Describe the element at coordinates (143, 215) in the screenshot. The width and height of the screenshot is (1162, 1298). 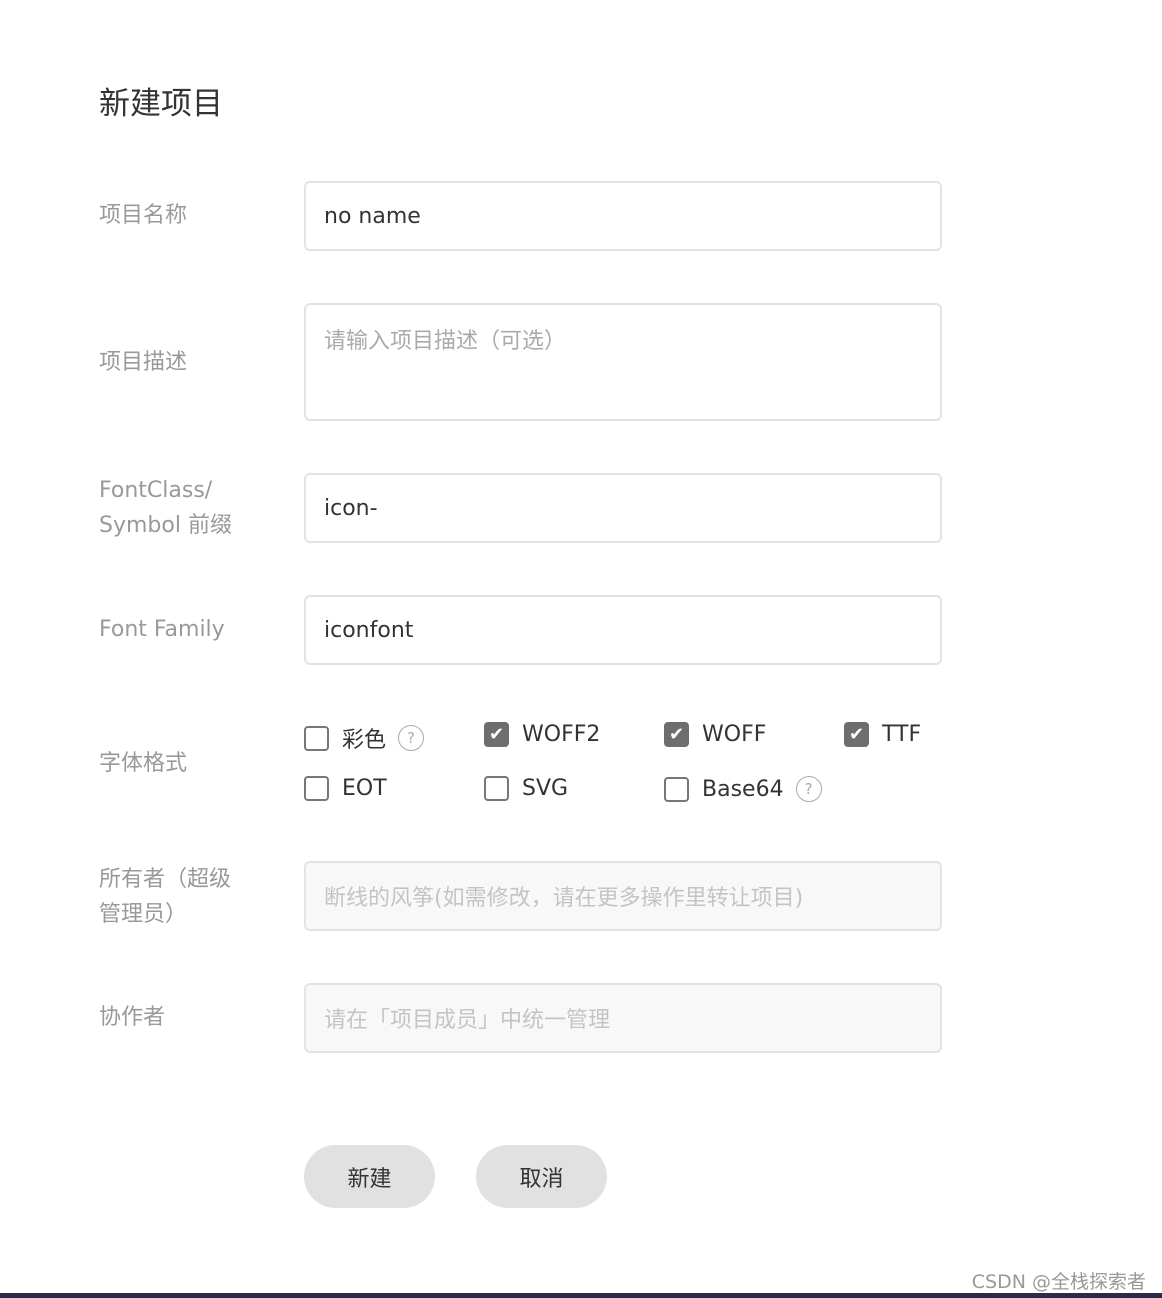
I see `name-label: 项目名称` at that location.